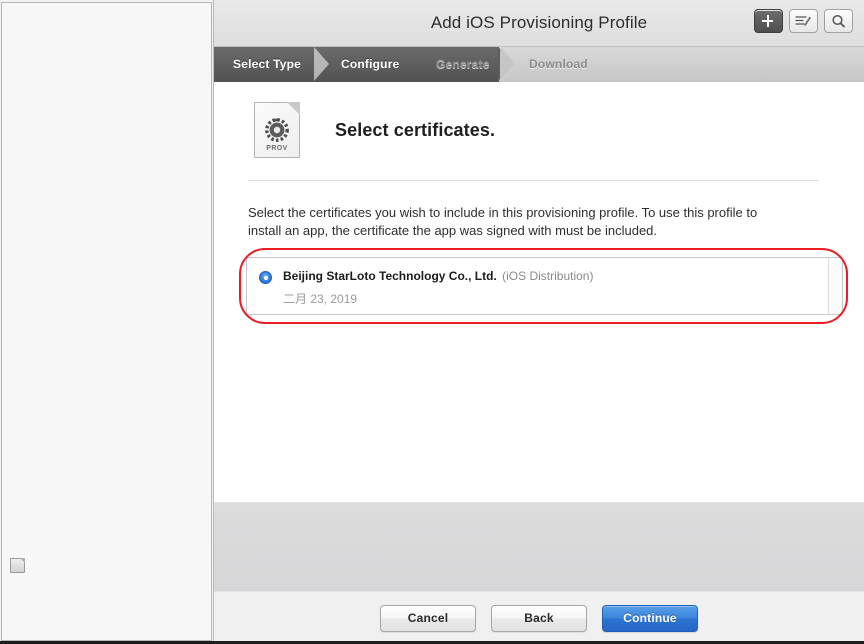 This screenshot has height=644, width=864. What do you see at coordinates (838, 21) in the screenshot?
I see `search-button` at bounding box center [838, 21].